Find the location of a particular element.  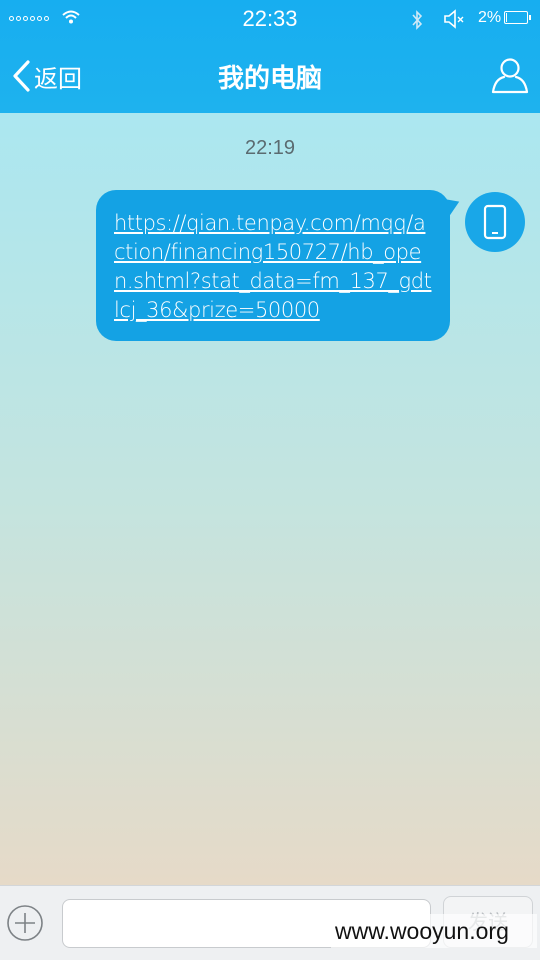

profile-button is located at coordinates (510, 77).